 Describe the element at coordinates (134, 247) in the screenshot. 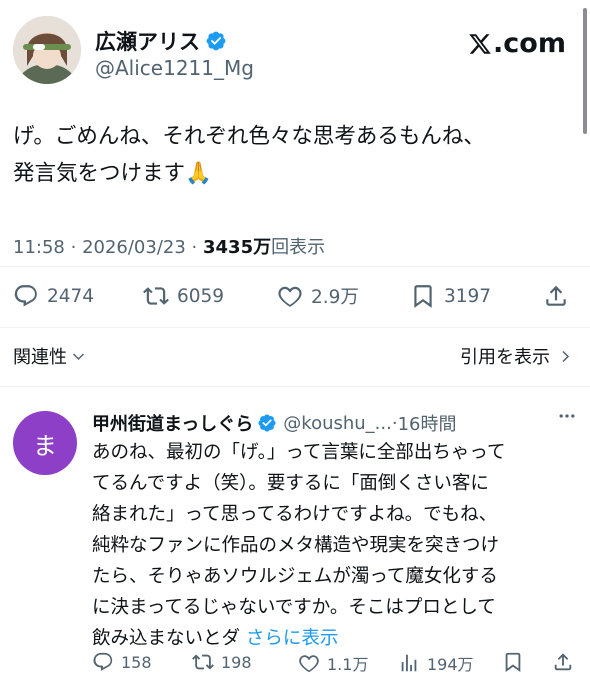

I see `tweet-date: 2026/03/23` at that location.